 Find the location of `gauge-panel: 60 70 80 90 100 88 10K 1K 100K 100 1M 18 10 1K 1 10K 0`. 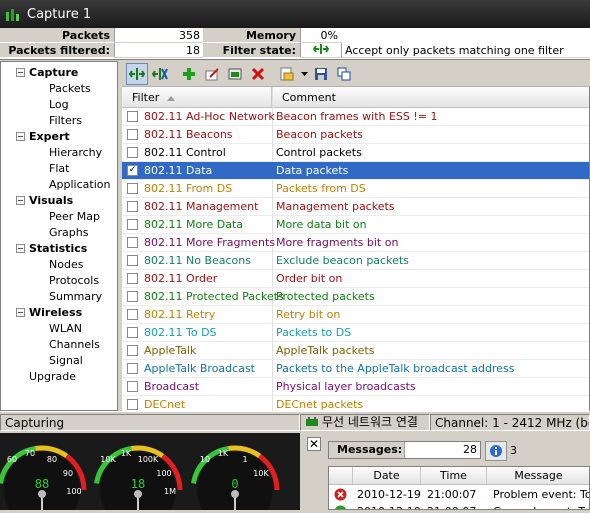

gauge-panel: 60 70 80 90 100 88 10K 1K 100K 100 1M 18 10 1K 1 10K 0 is located at coordinates (150, 473).